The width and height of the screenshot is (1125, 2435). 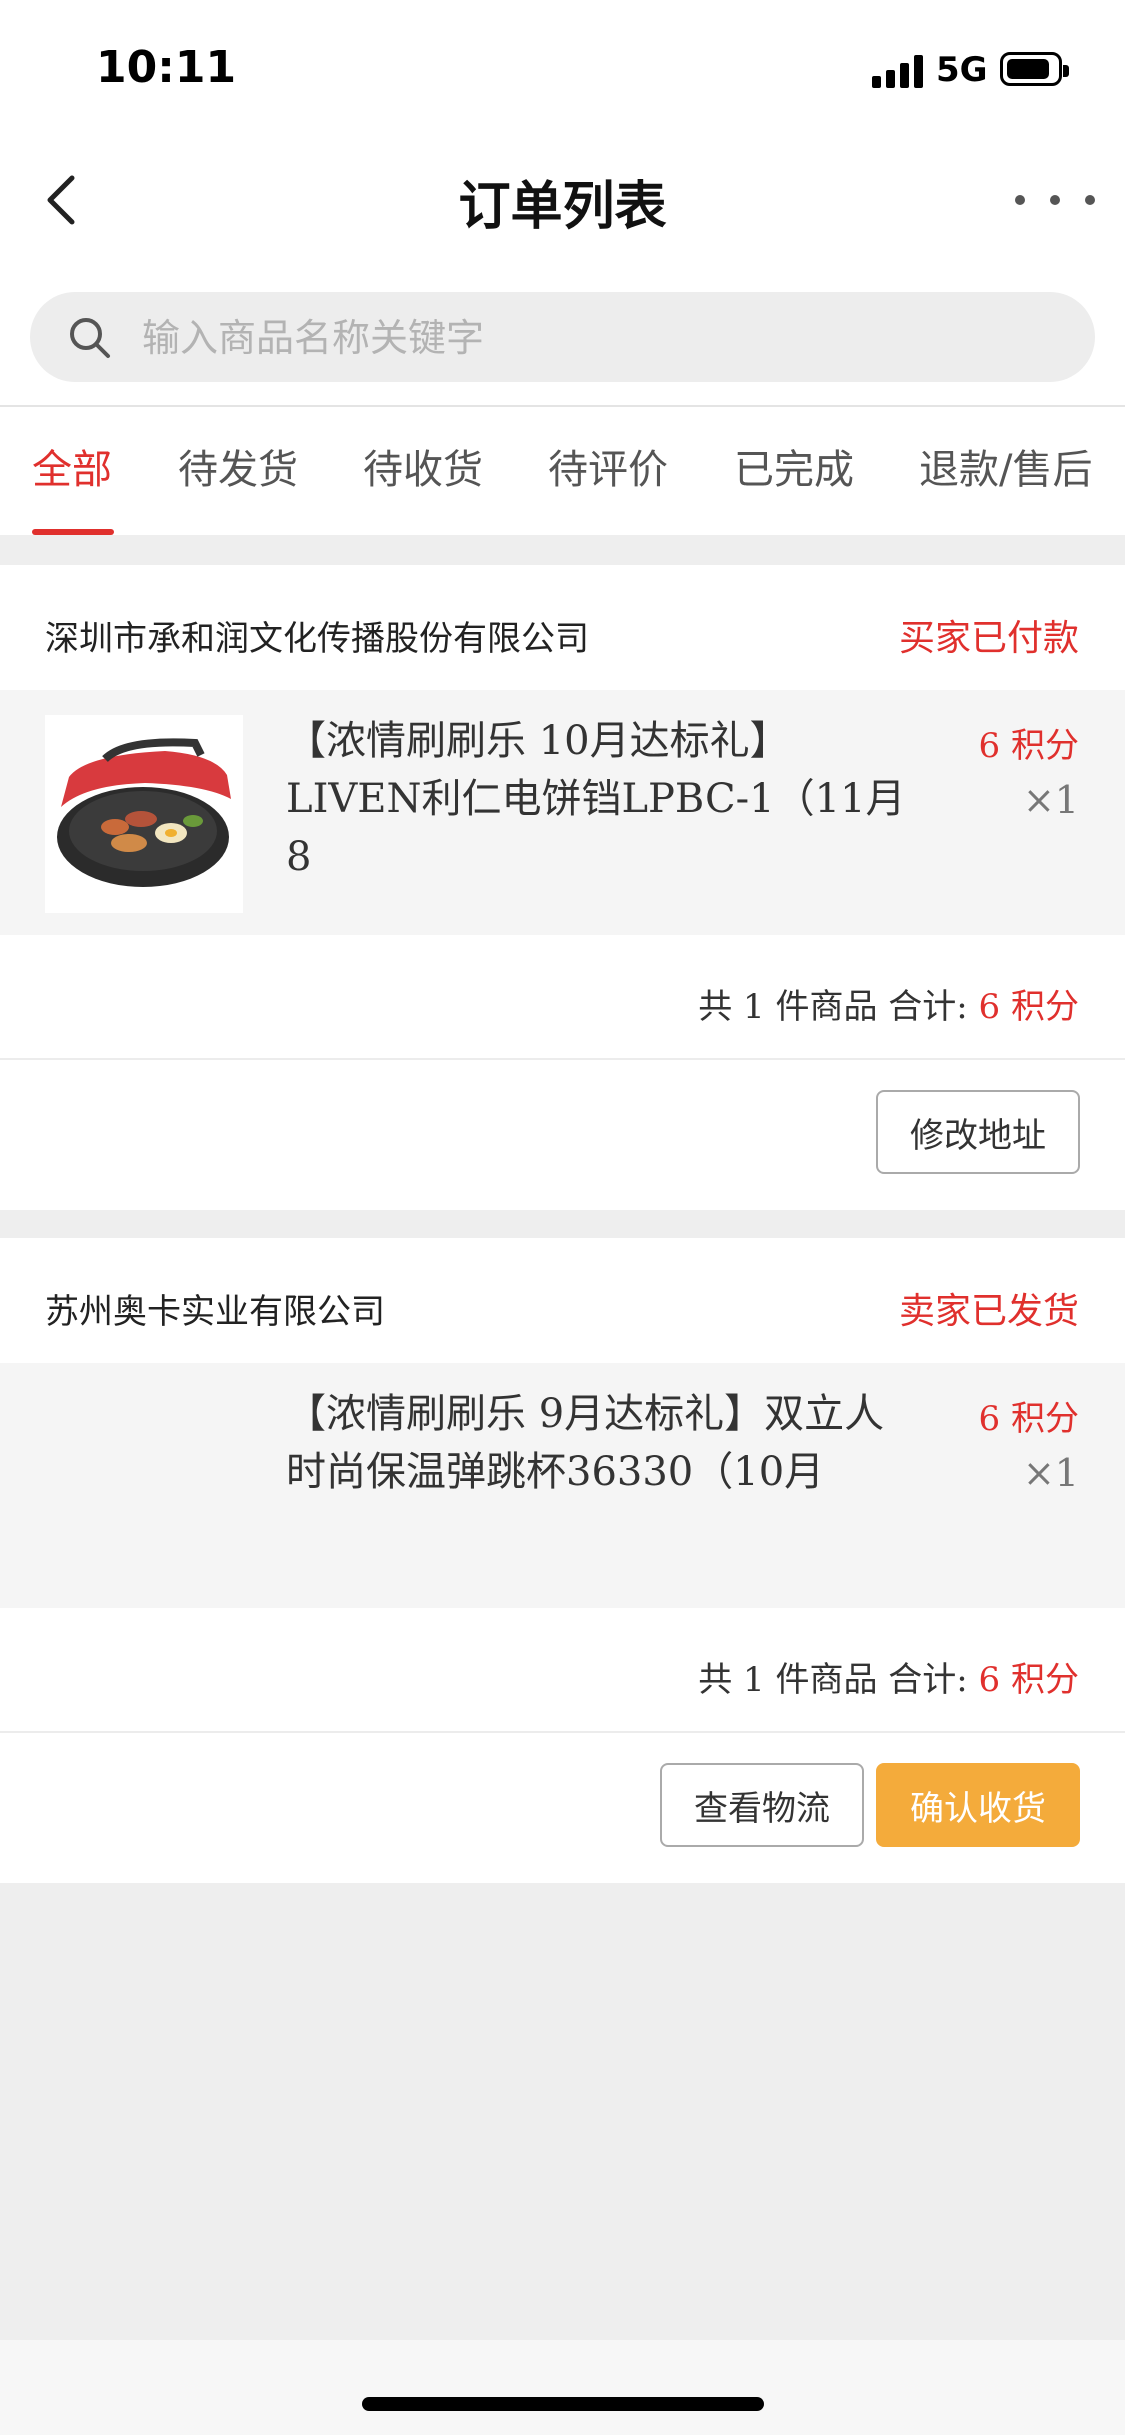 I want to click on order-tabs: 全部 待发货 待收货 待评价 已完成 退款/售后, so click(x=562, y=470).